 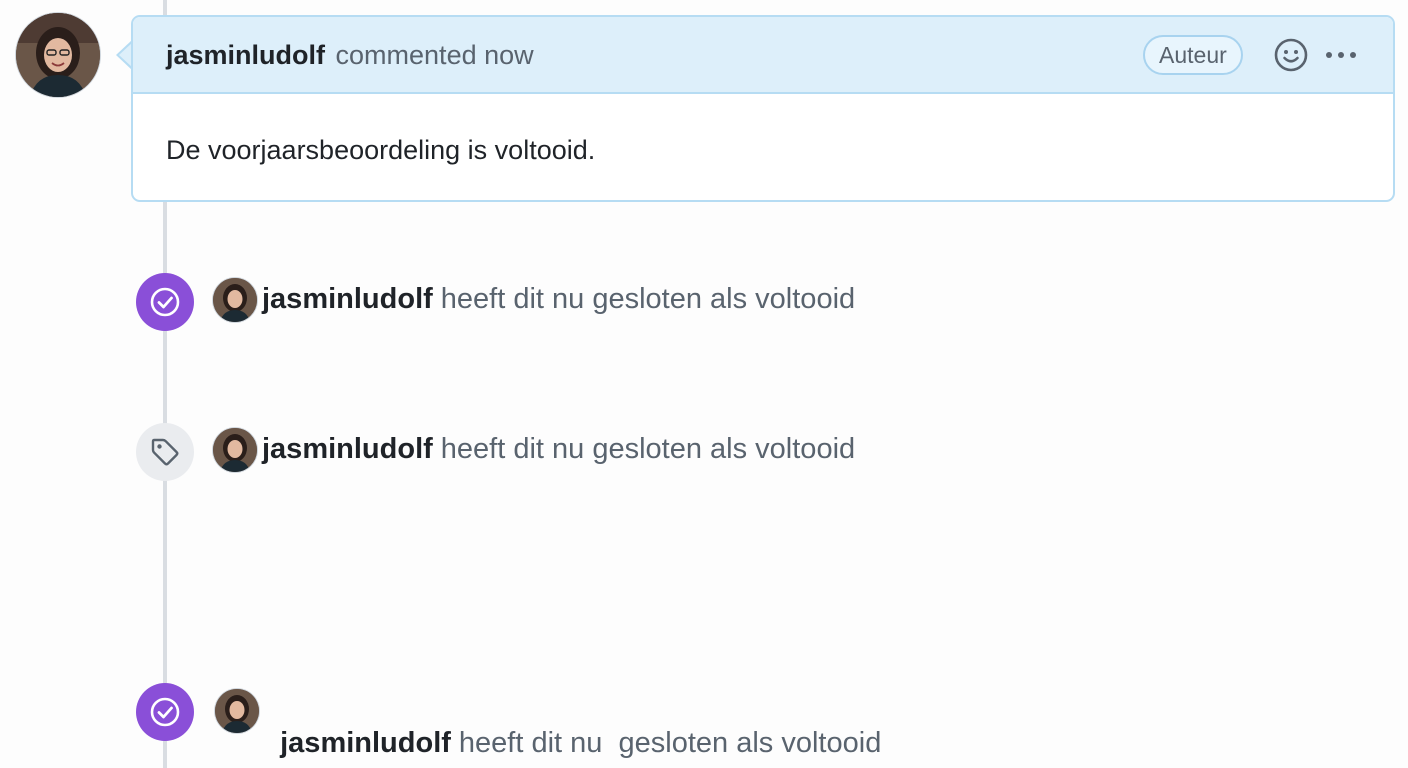 What do you see at coordinates (165, 452) in the screenshot?
I see `tag-icon` at bounding box center [165, 452].